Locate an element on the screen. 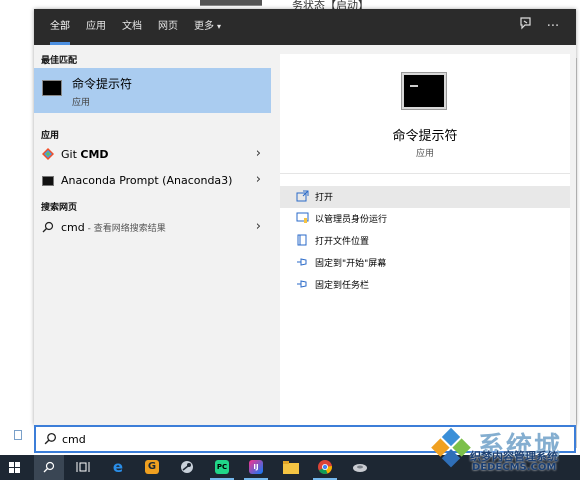  action-pin-to-start: 固定到"开始"屏幕 is located at coordinates (425, 263).